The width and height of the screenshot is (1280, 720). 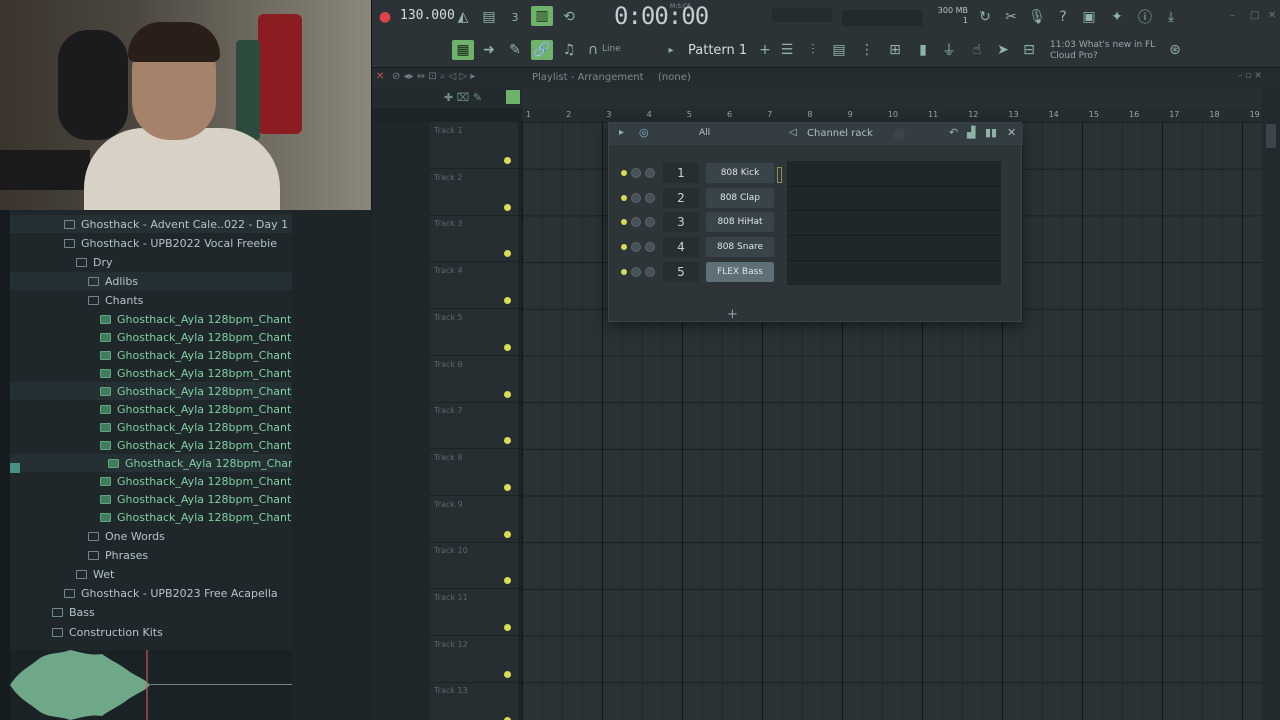 I want to click on channel-name-button: 808 Clap, so click(x=740, y=197).